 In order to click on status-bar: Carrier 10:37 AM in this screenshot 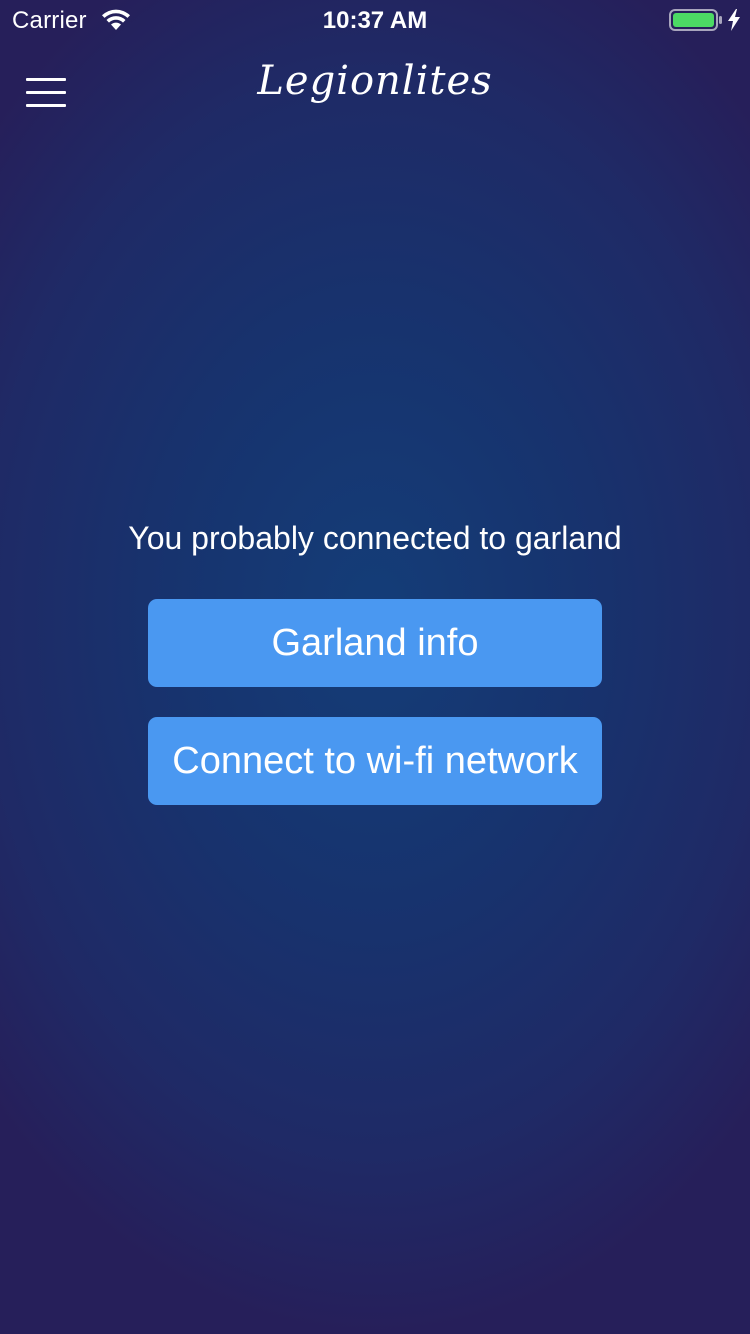, I will do `click(375, 20)`.